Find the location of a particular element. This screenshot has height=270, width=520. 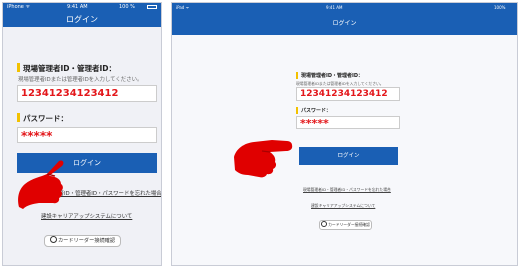

login-button: ログイン is located at coordinates (348, 156).